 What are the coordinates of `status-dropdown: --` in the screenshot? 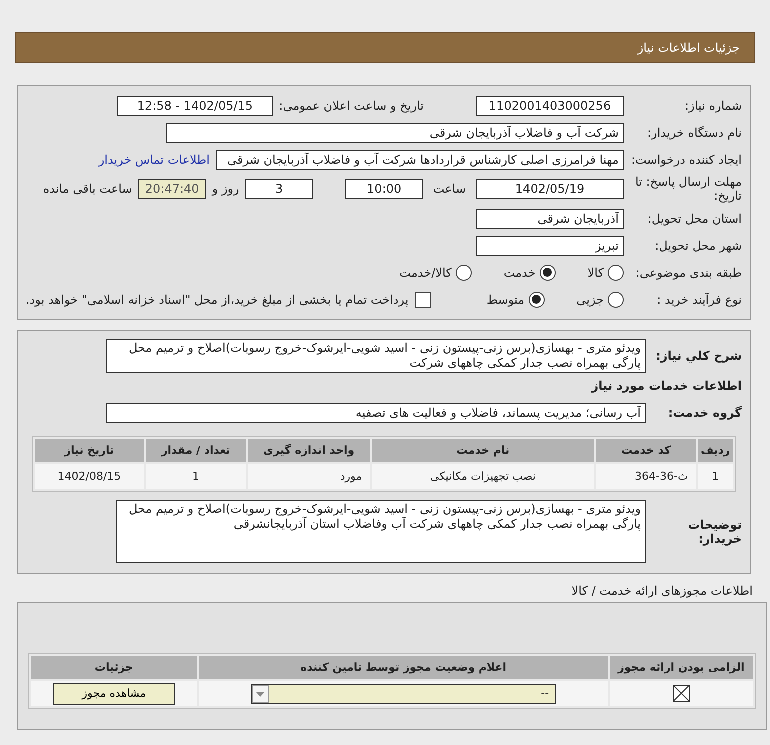 It's located at (403, 694).